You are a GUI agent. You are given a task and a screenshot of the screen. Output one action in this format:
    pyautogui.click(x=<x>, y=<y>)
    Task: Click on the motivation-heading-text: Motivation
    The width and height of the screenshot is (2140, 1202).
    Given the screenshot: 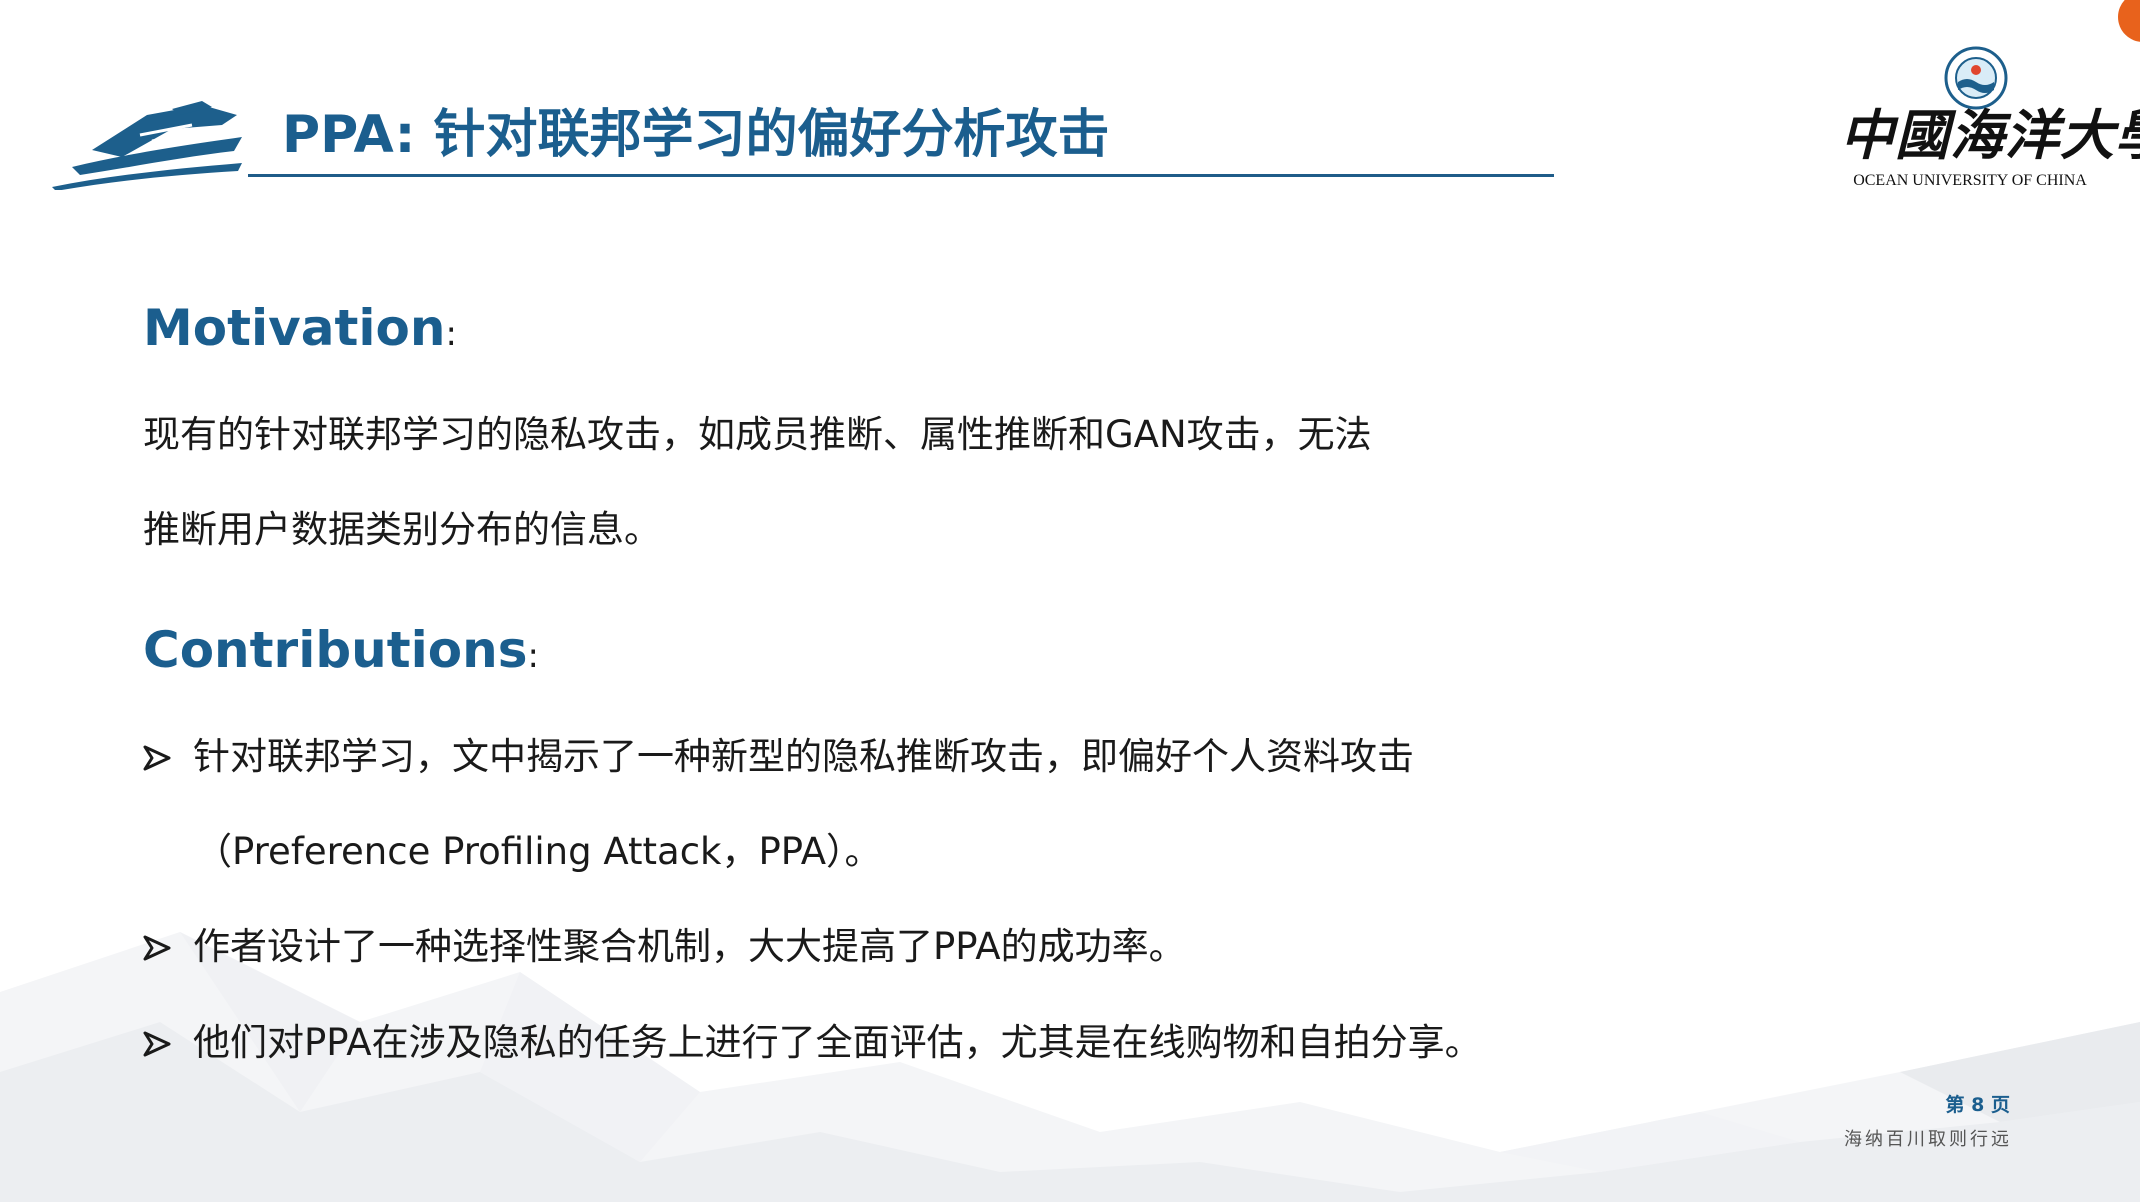 What is the action you would take?
    pyautogui.click(x=294, y=328)
    